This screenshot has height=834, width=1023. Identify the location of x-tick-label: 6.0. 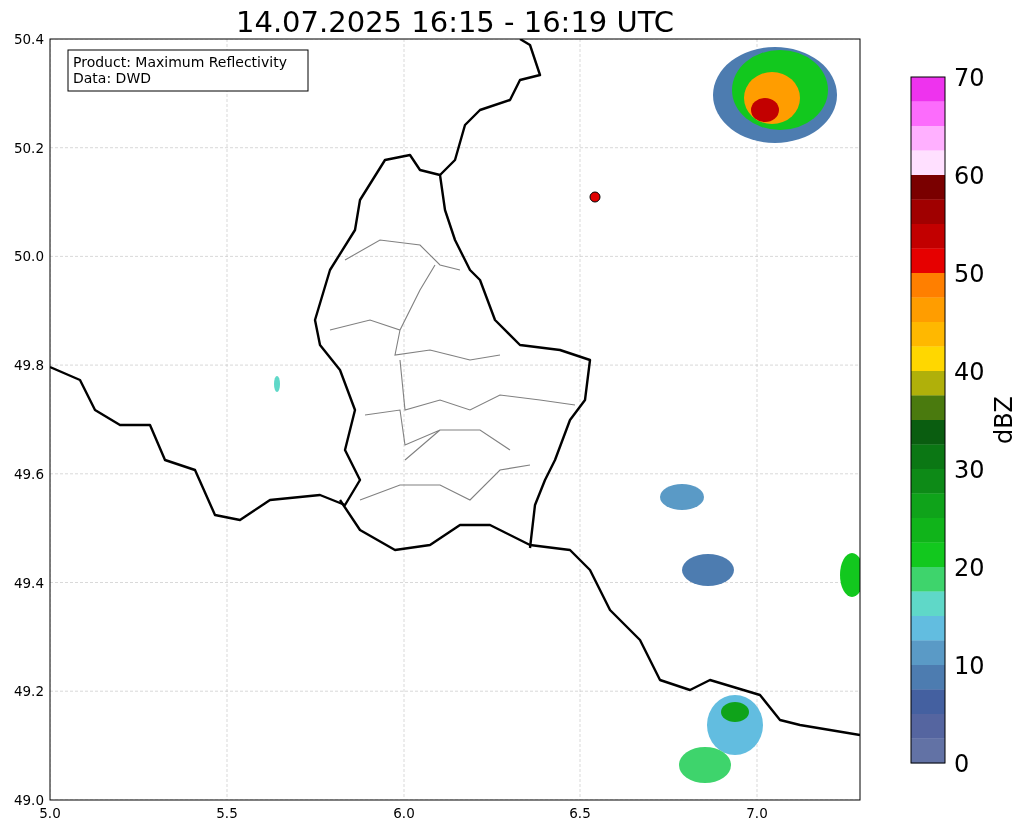
(404, 813).